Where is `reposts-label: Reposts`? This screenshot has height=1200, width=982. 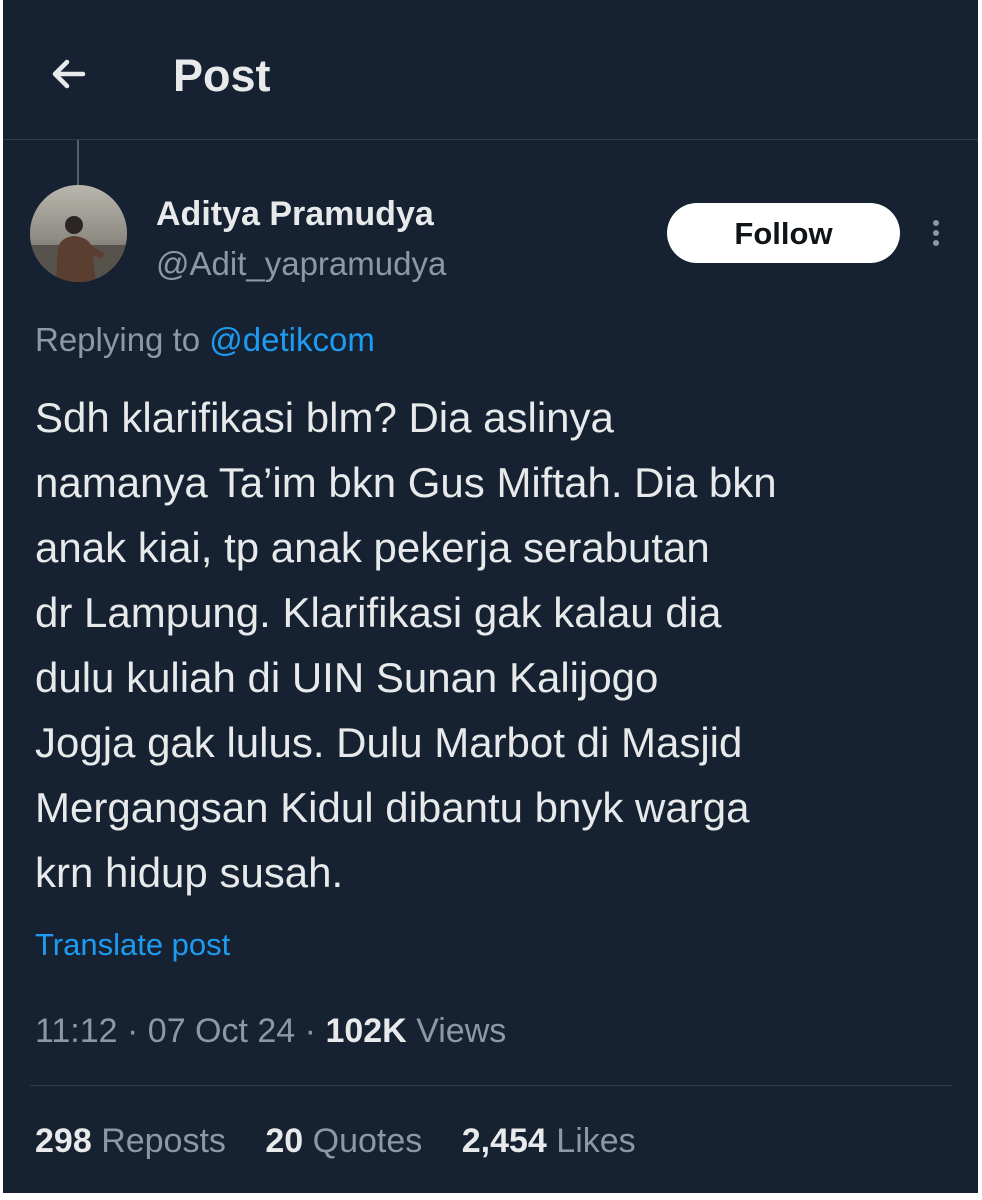 reposts-label: Reposts is located at coordinates (163, 1141).